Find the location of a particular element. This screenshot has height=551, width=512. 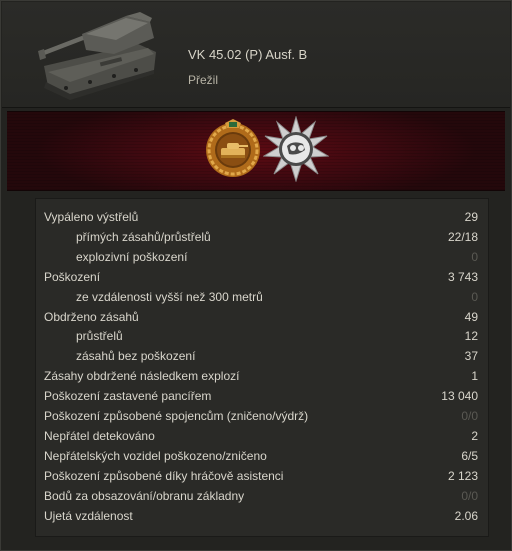

tank-badge-medal-icon is located at coordinates (233, 149).